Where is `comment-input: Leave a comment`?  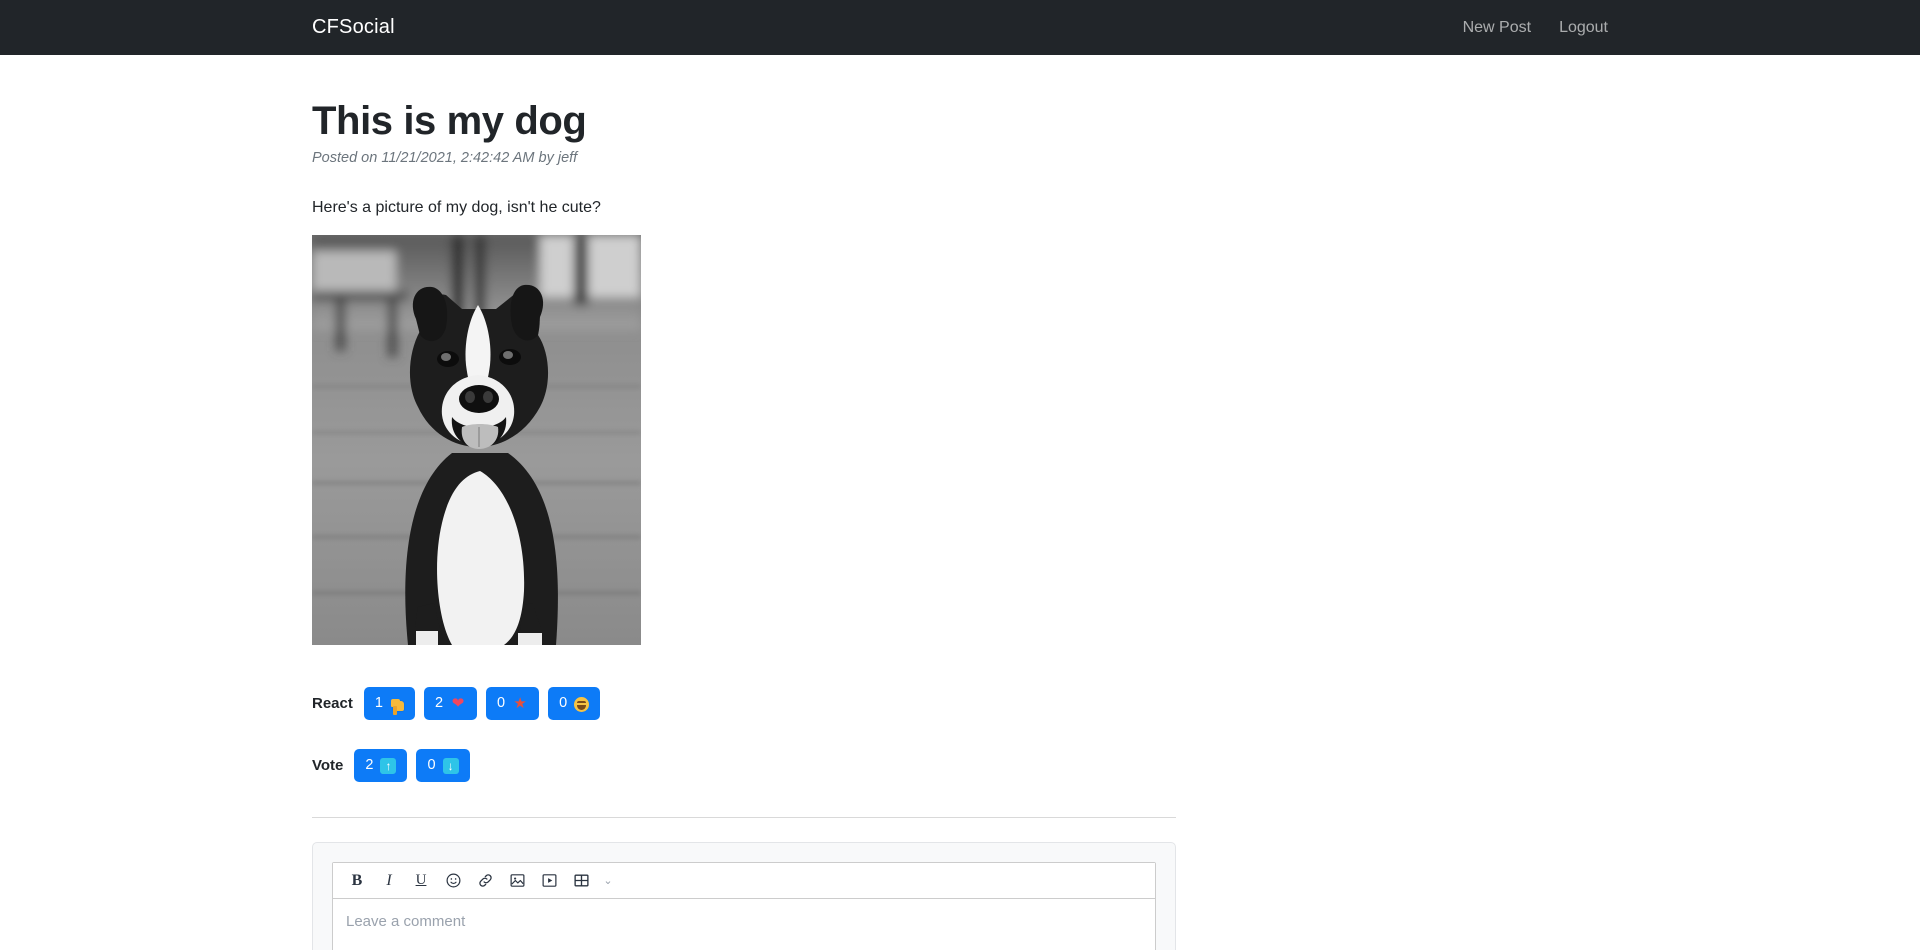 comment-input: Leave a comment is located at coordinates (744, 924).